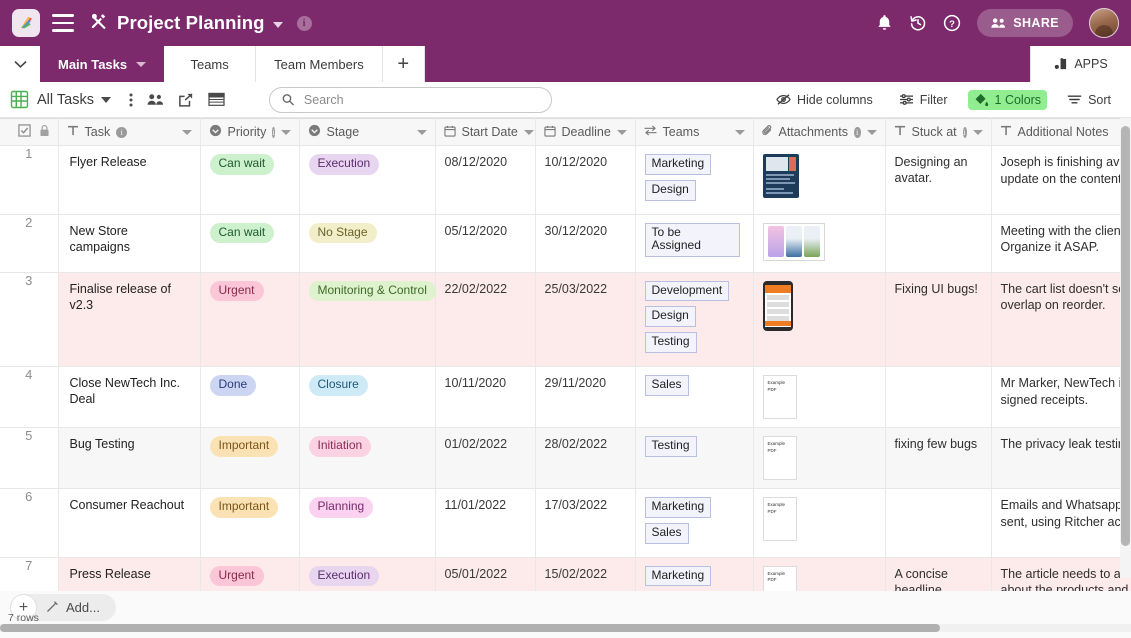  I want to click on stuck-at-cell: Designing an avatar., so click(938, 180).